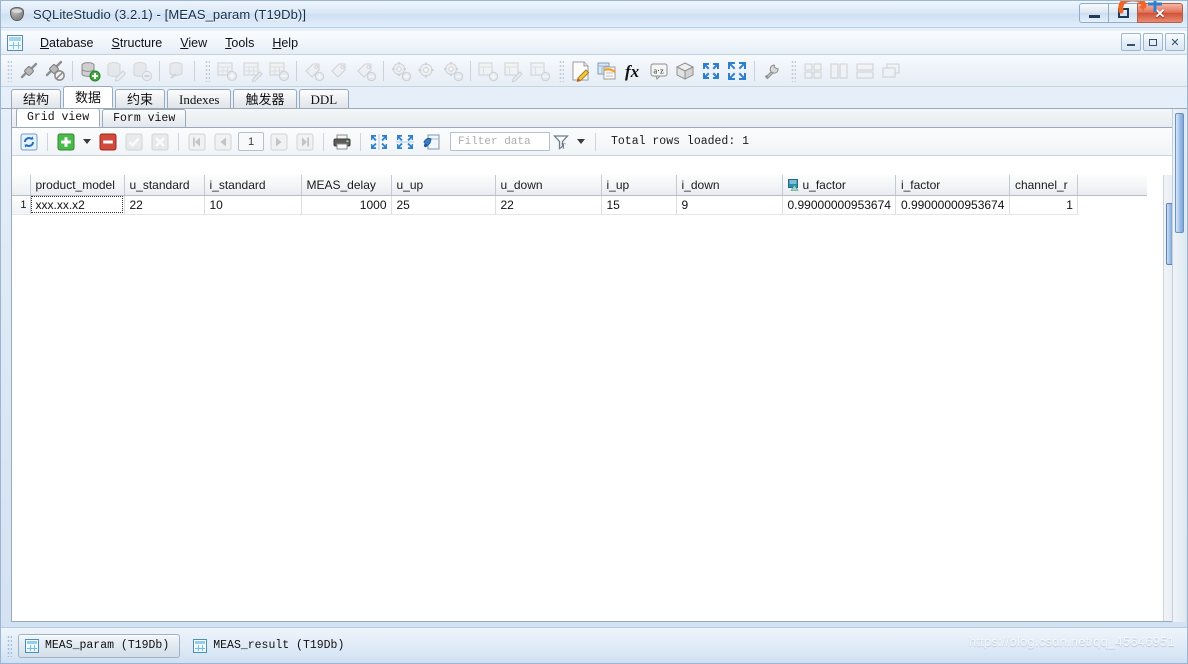  I want to click on window-scrollbar-thumb, so click(1179, 173).